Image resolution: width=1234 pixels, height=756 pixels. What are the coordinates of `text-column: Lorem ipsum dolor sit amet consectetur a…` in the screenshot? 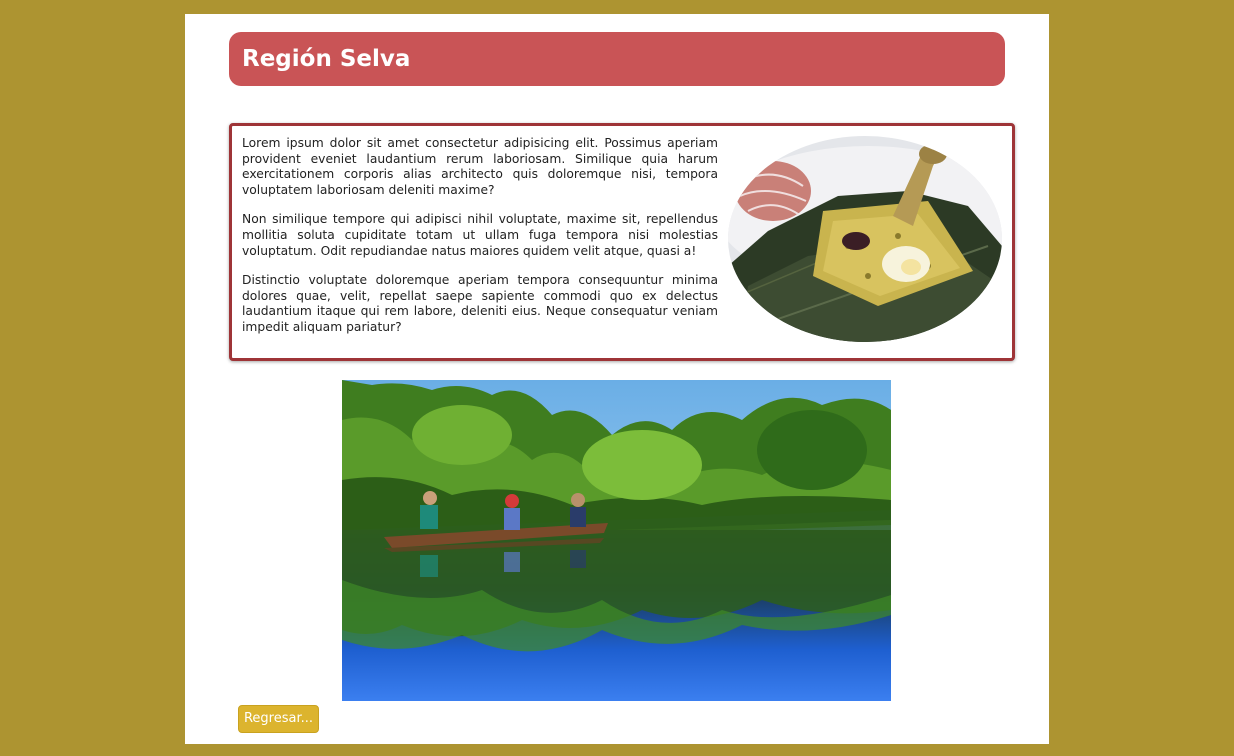 It's located at (480, 243).